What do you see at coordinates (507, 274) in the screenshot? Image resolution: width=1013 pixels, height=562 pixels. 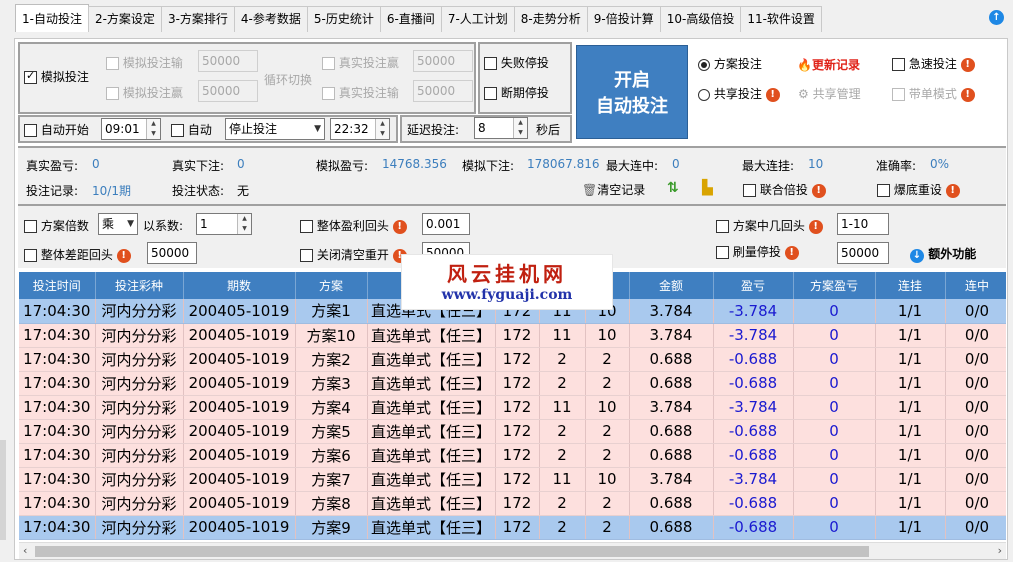 I see `watermark-line1: 风云挂机网` at bounding box center [507, 274].